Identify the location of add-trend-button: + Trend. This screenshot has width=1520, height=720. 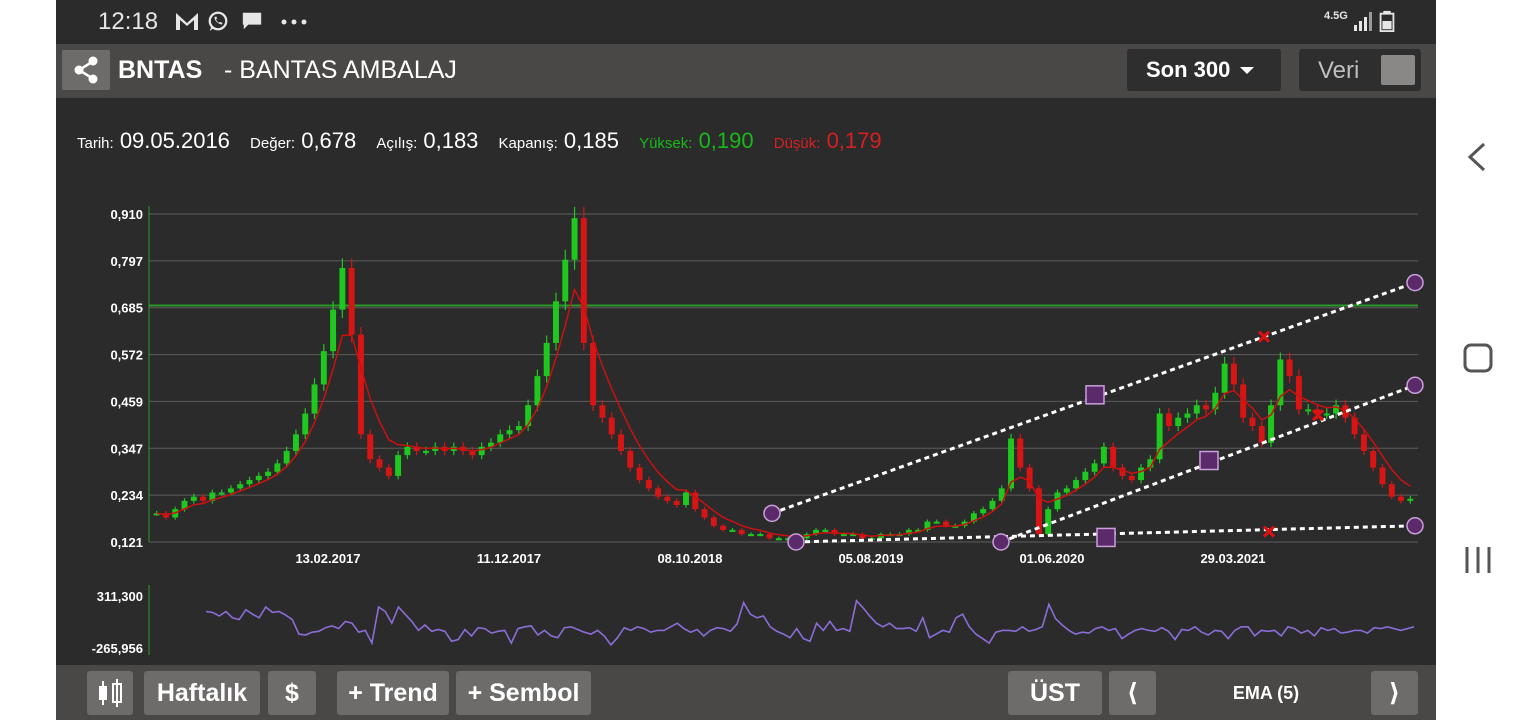
(393, 693).